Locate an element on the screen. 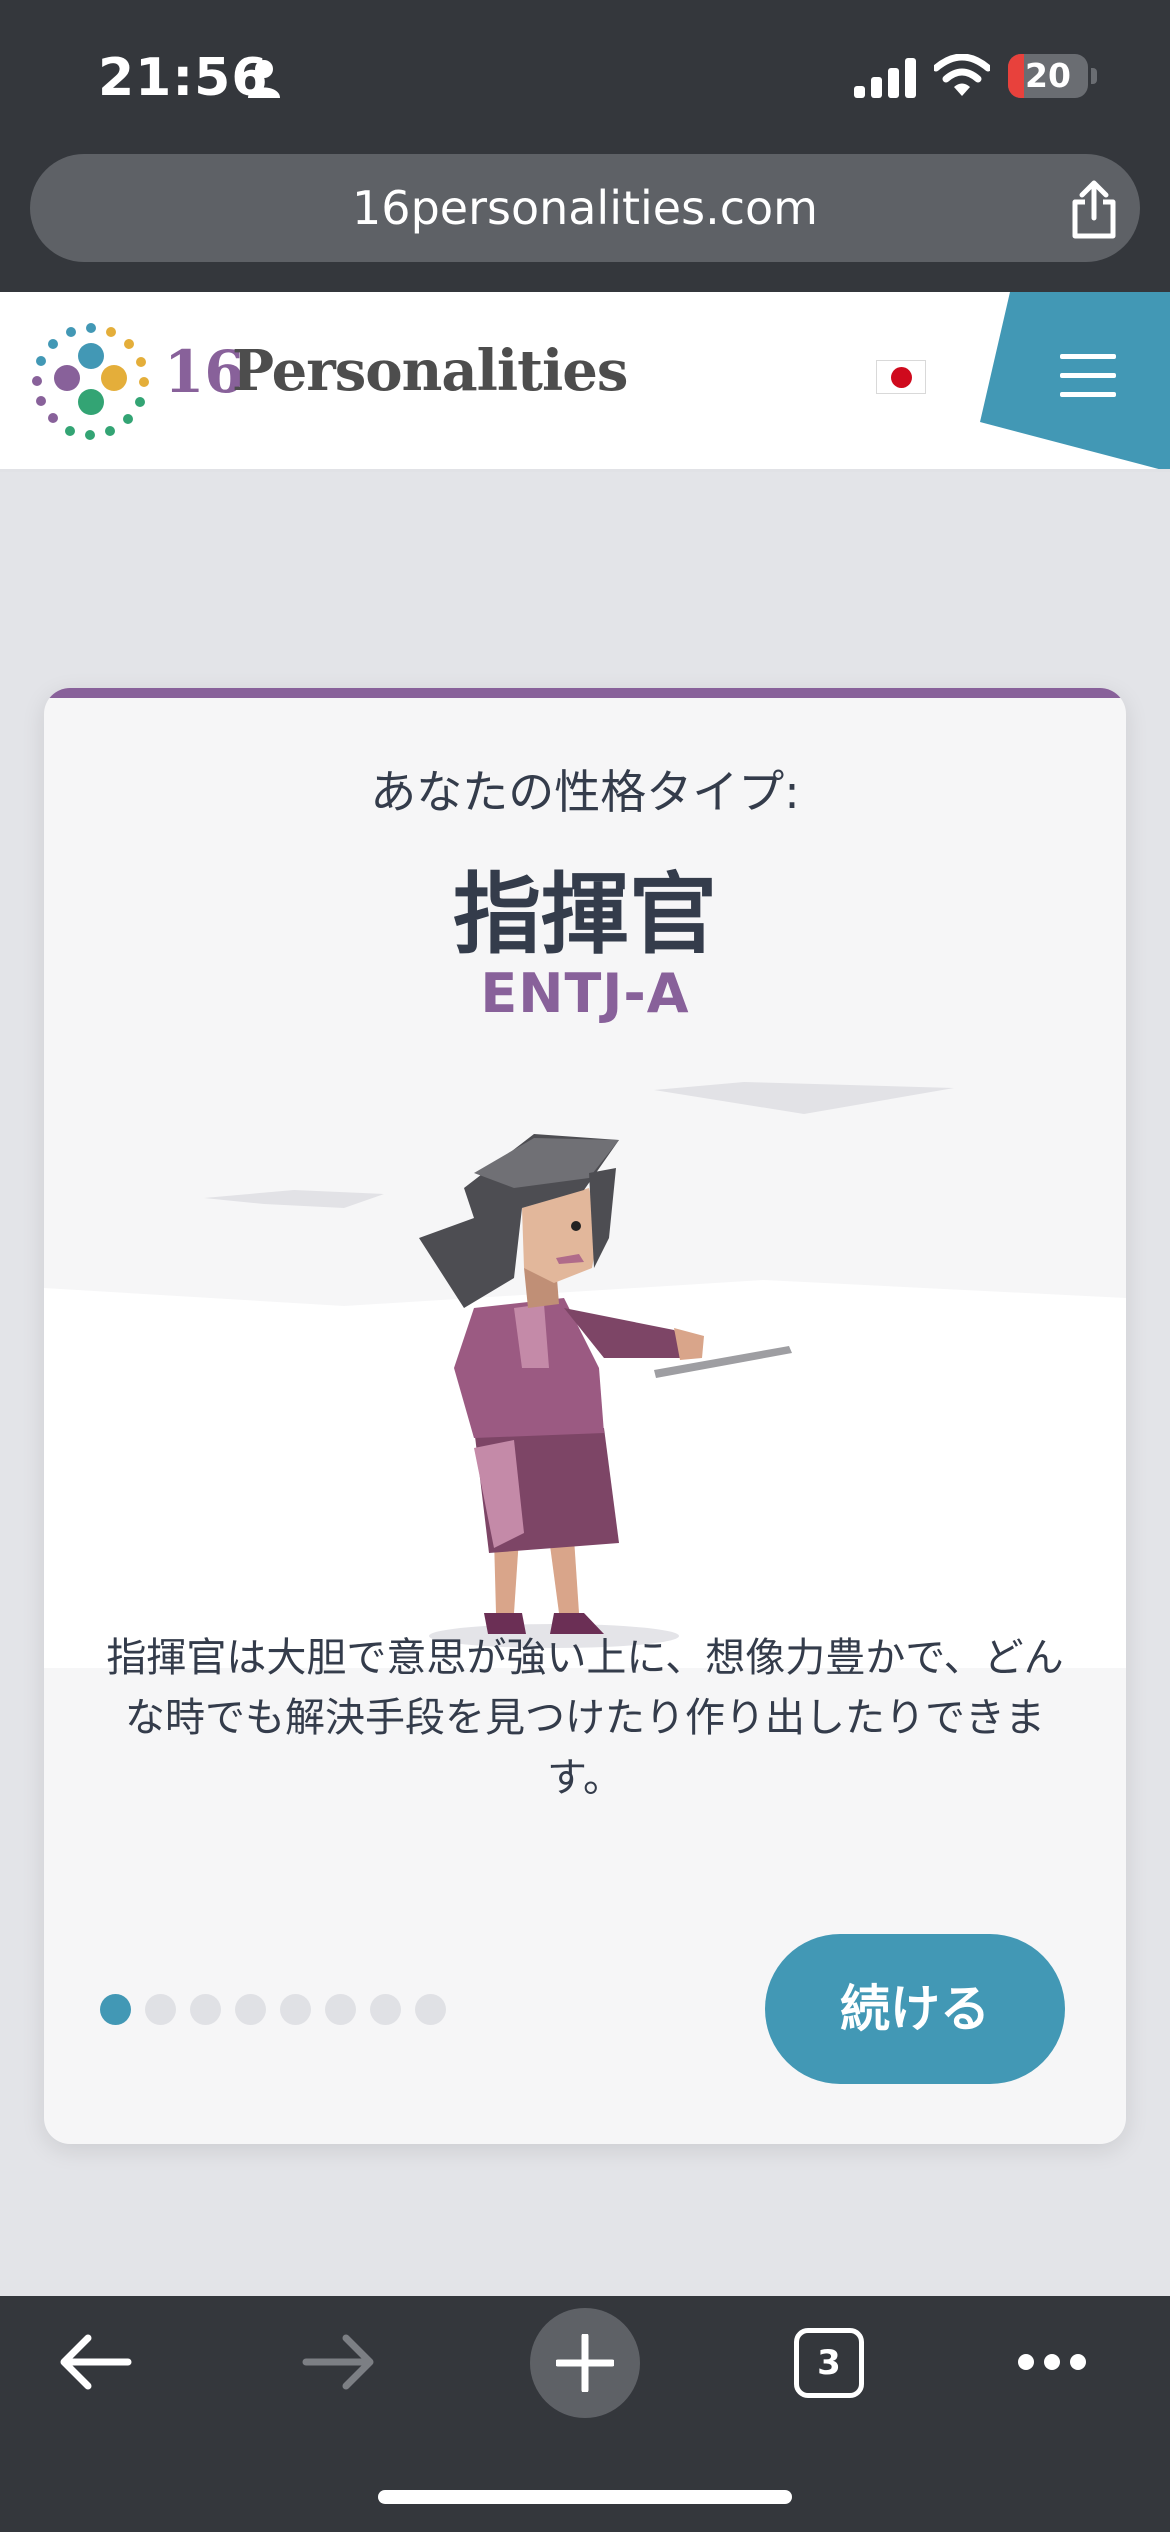 The height and width of the screenshot is (2532, 1170). plus-icon is located at coordinates (585, 2363).